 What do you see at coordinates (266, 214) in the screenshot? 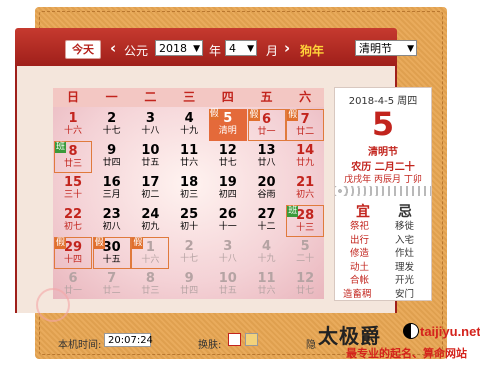
I see `day-number: 27` at bounding box center [266, 214].